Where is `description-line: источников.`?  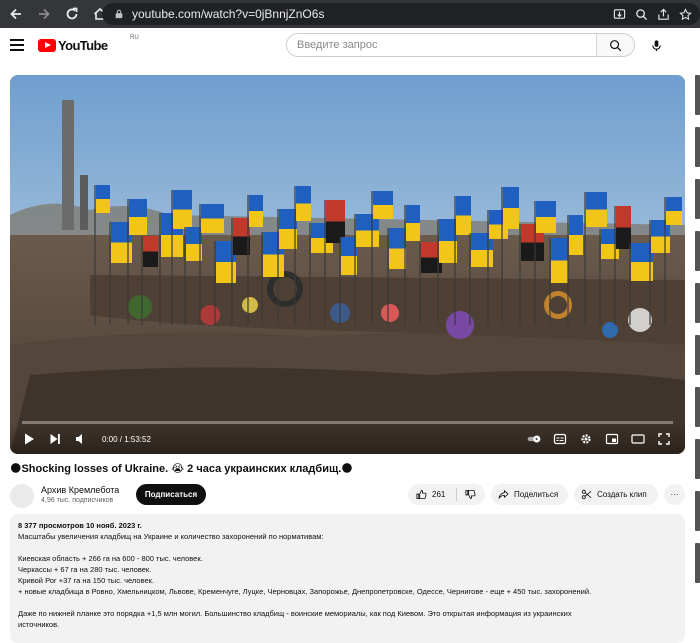
description-line: источников. is located at coordinates (39, 624).